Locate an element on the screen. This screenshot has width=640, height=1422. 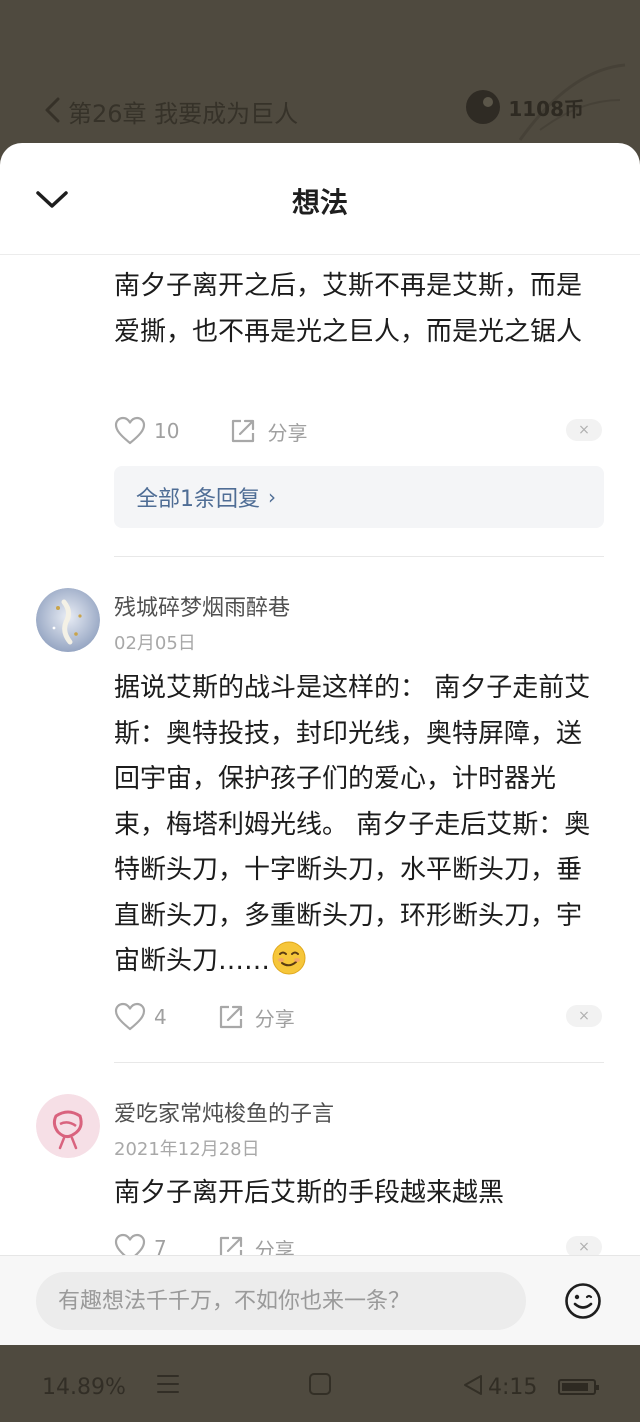
battery-icon is located at coordinates (578, 1387).